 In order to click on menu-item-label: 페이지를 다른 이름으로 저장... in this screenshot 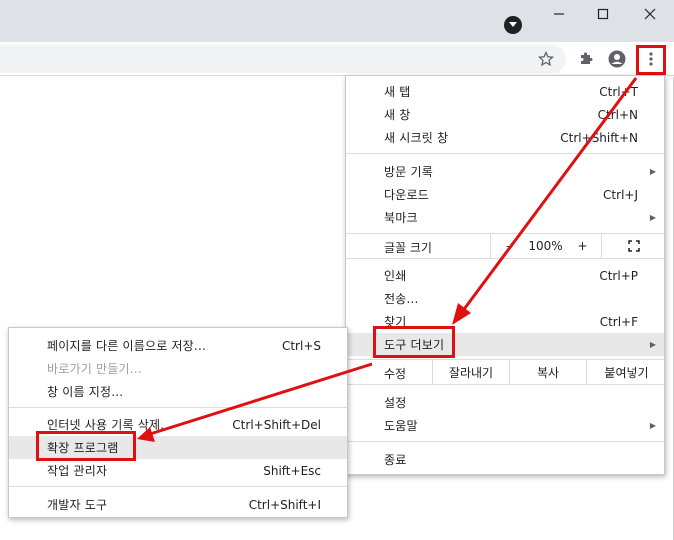, I will do `click(126, 346)`.